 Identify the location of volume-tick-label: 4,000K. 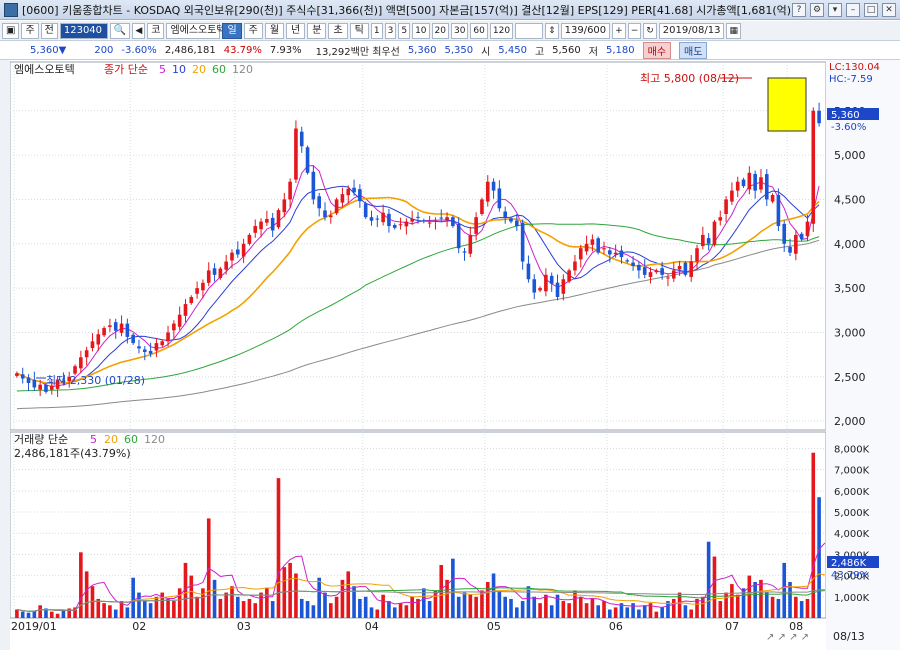
(852, 534).